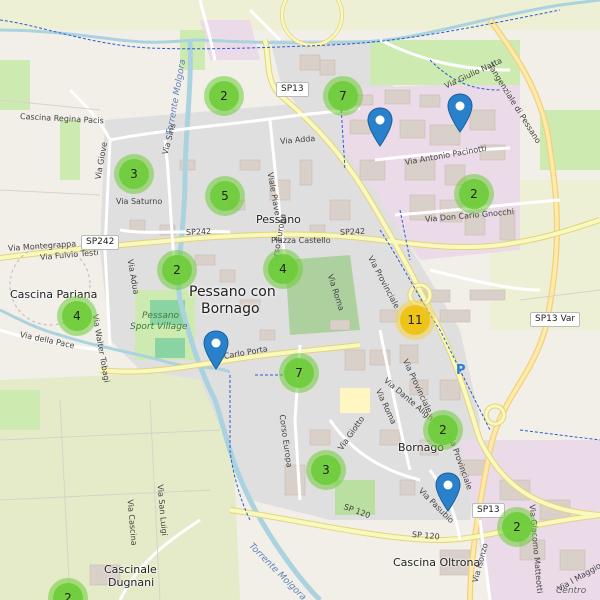 Image resolution: width=600 pixels, height=600 pixels. What do you see at coordinates (161, 316) in the screenshot?
I see `label-sport-village-1: Pessano` at bounding box center [161, 316].